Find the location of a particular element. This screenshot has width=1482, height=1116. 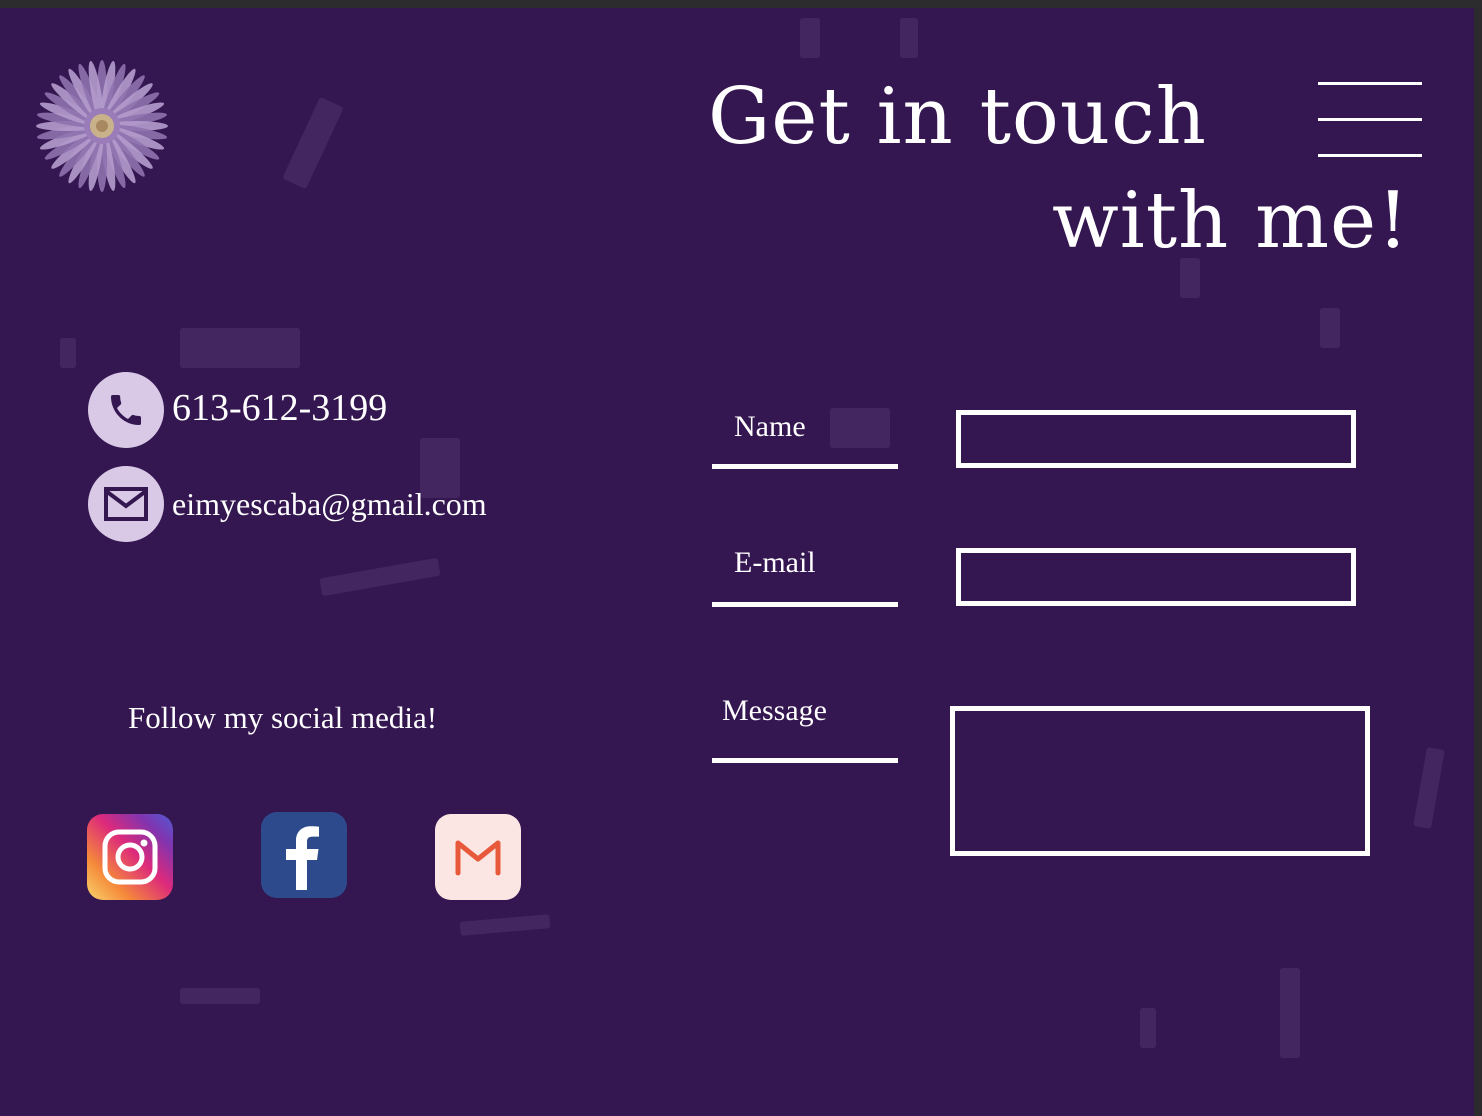

gmail-link is located at coordinates (478, 857).